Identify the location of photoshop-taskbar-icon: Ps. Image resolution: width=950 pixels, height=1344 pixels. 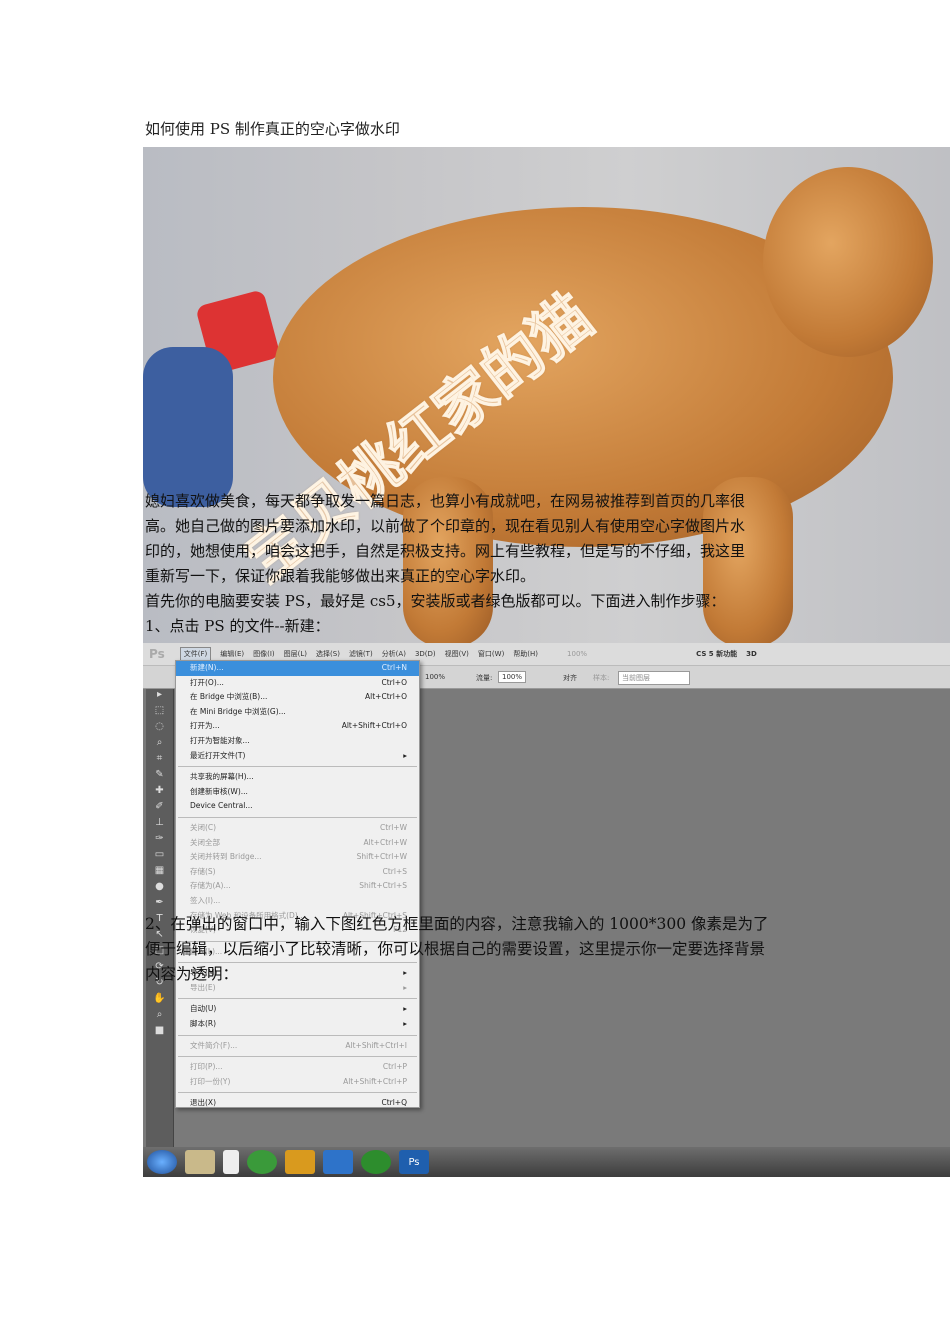
(414, 1162).